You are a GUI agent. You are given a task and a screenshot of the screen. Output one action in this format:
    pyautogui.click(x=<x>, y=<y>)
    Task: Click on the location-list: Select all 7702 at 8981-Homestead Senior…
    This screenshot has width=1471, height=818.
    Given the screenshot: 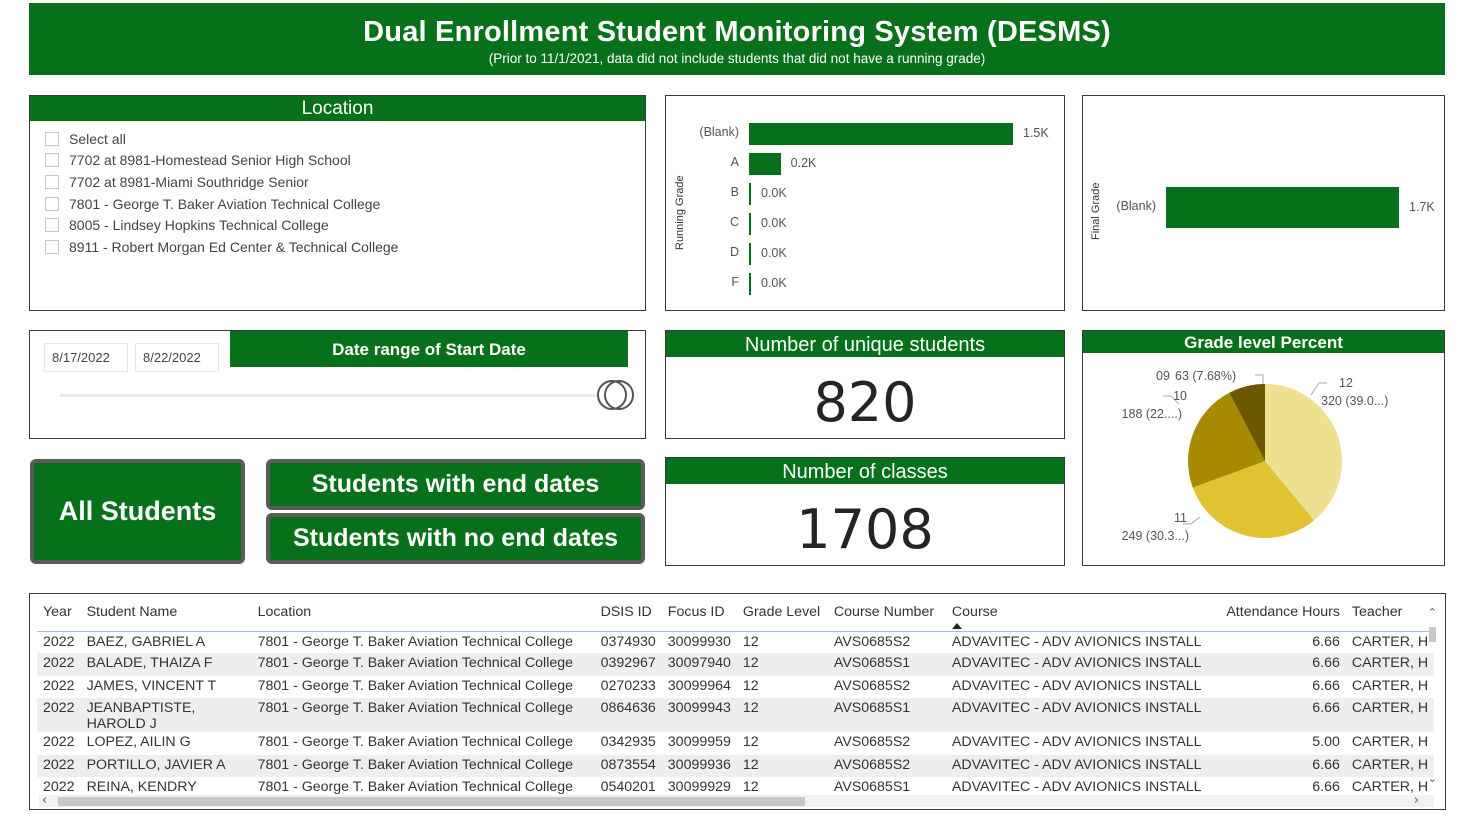 What is the action you would take?
    pyautogui.click(x=337, y=189)
    